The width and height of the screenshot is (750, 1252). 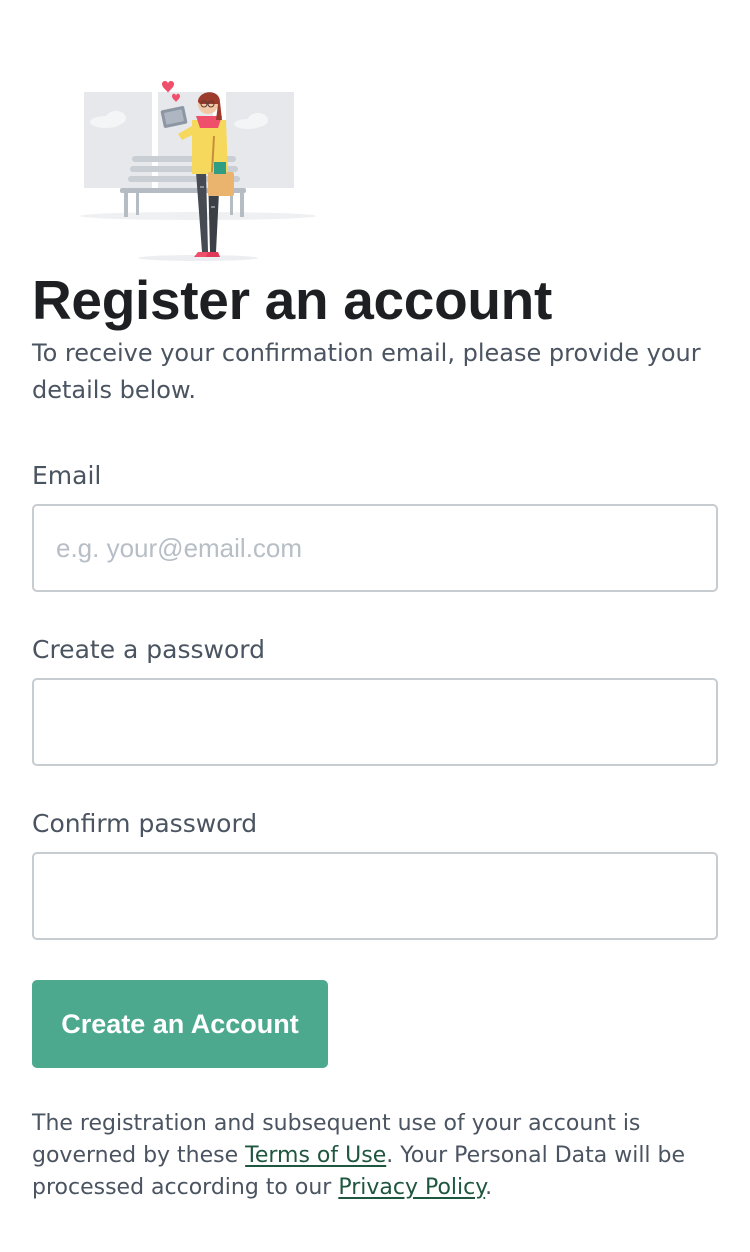 What do you see at coordinates (198, 171) in the screenshot?
I see `woman-with-tablet-illustration` at bounding box center [198, 171].